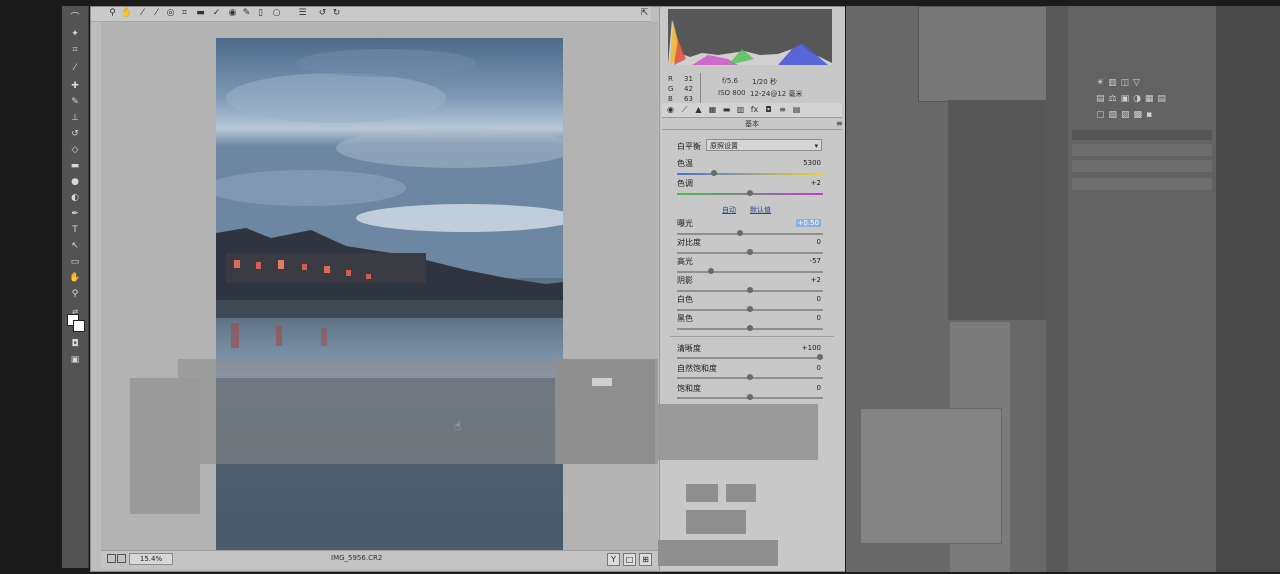 The width and height of the screenshot is (1280, 574). I want to click on screen-mode-icon: ▣, so click(75, 360).